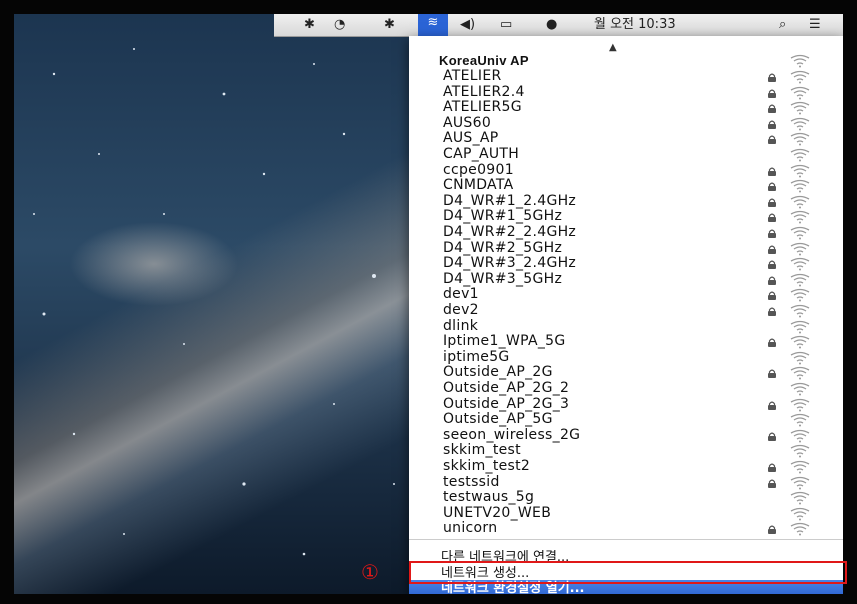 The image size is (857, 604). I want to click on network-item: Outside_AP_2G_2, so click(506, 388).